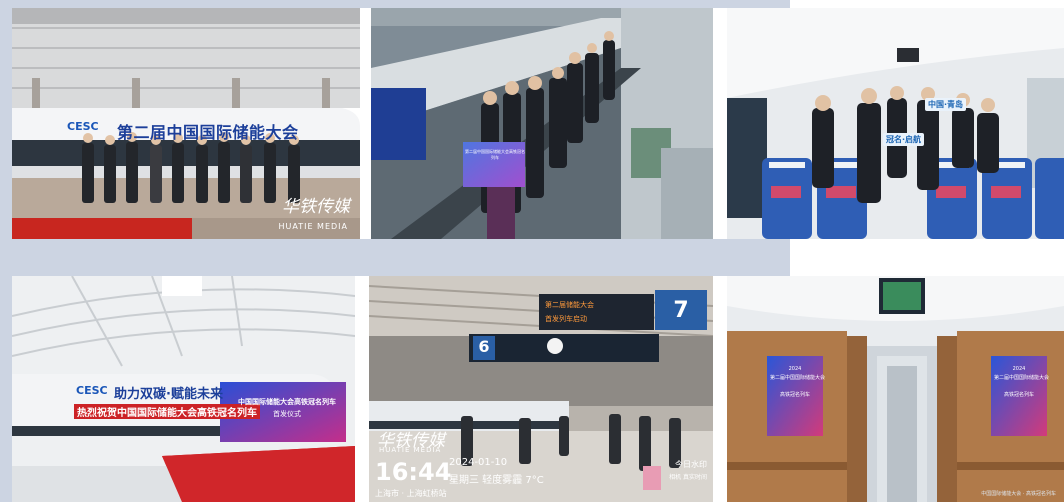  What do you see at coordinates (316, 207) in the screenshot?
I see `watermark-cn: 华铁传媒` at bounding box center [316, 207].